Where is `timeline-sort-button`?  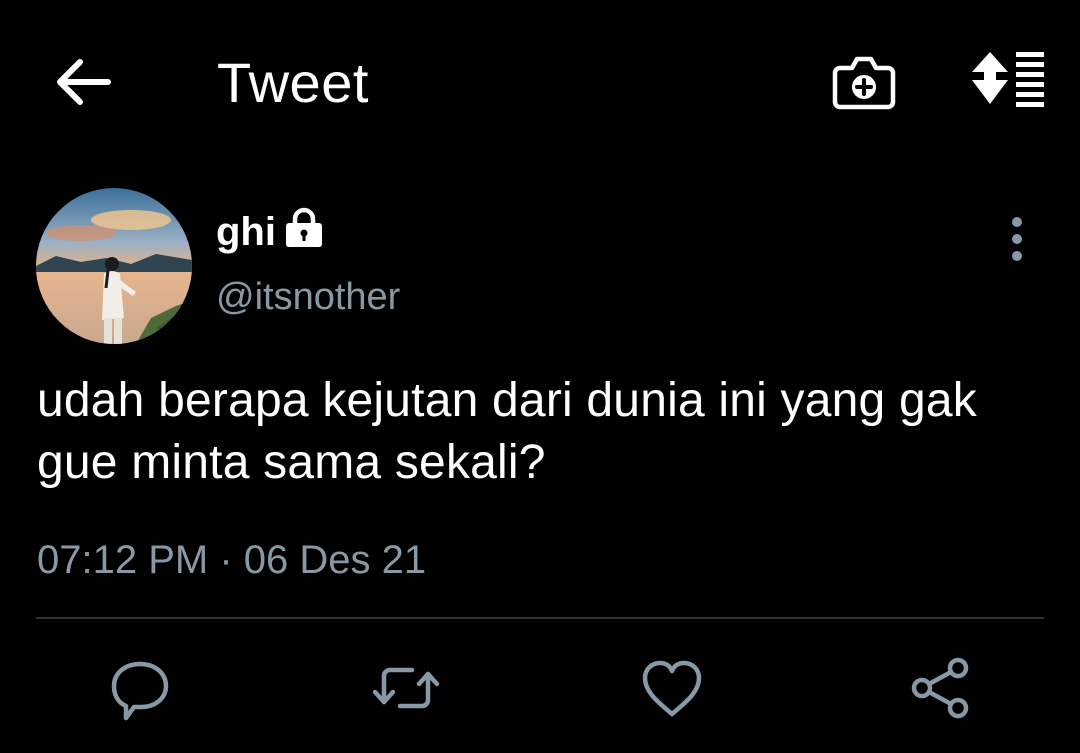
timeline-sort-button is located at coordinates (1009, 79).